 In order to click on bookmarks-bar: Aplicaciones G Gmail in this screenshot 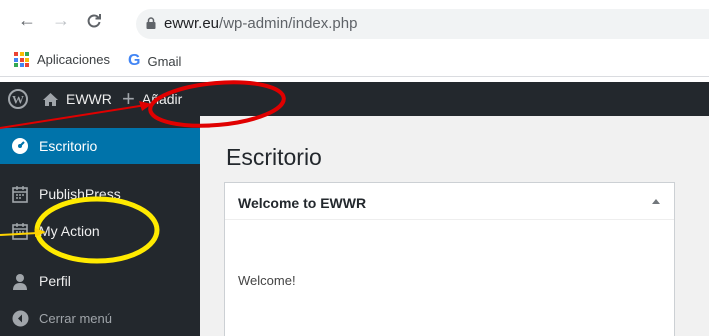, I will do `click(354, 60)`.